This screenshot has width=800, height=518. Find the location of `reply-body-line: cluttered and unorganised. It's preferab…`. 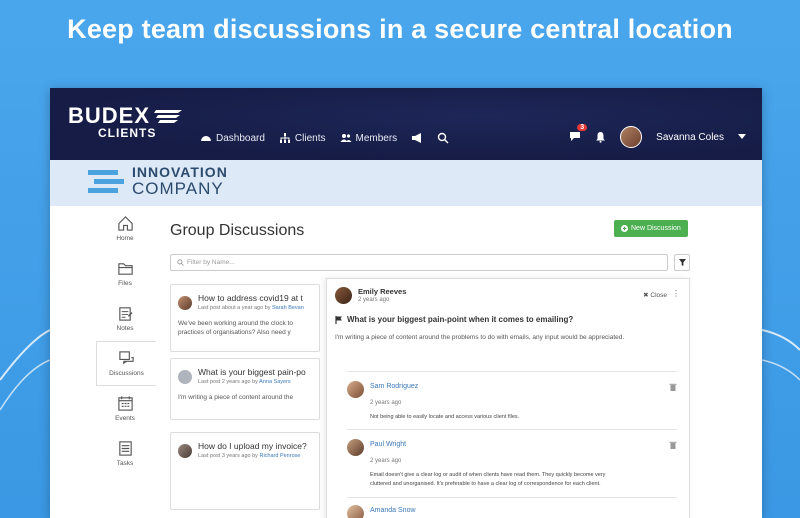

reply-body-line: cluttered and unorganised. It's preferab… is located at coordinates (485, 484).